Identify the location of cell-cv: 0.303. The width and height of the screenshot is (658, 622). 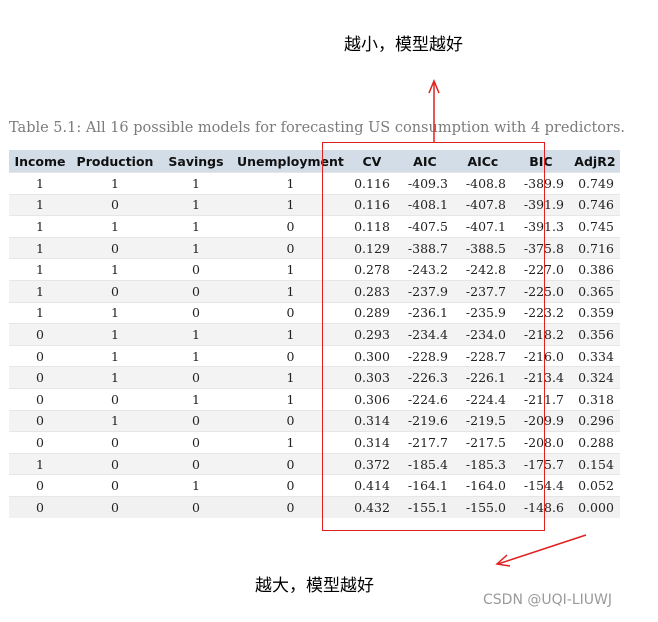
(371, 377).